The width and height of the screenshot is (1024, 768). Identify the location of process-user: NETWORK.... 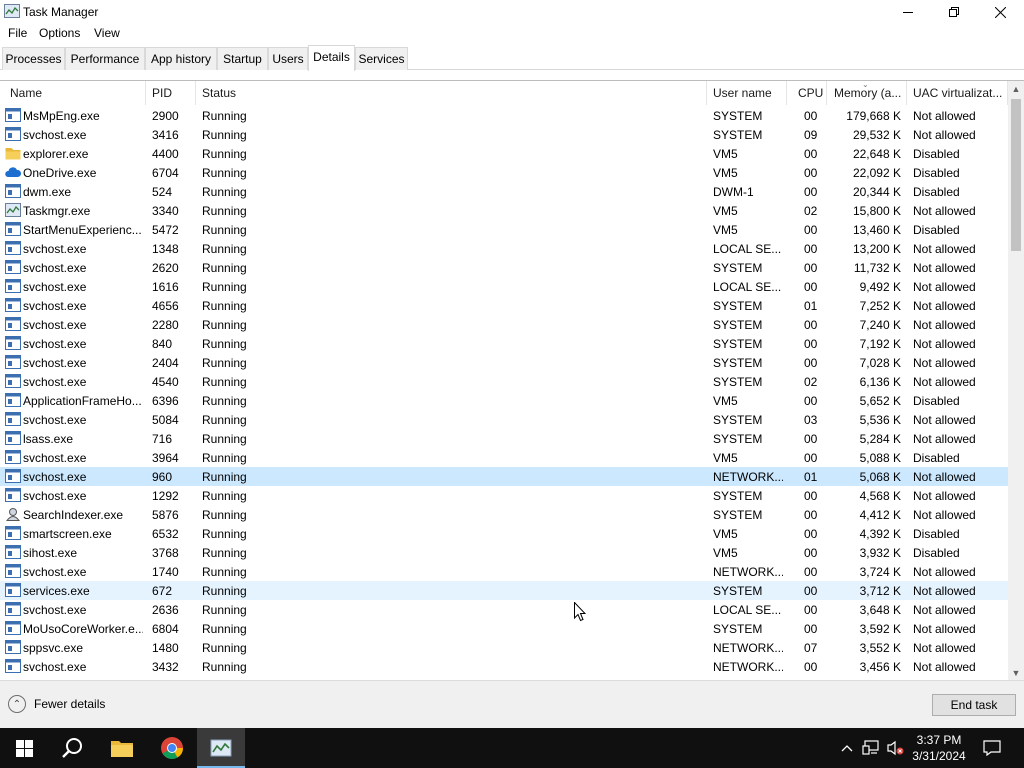
(748, 667).